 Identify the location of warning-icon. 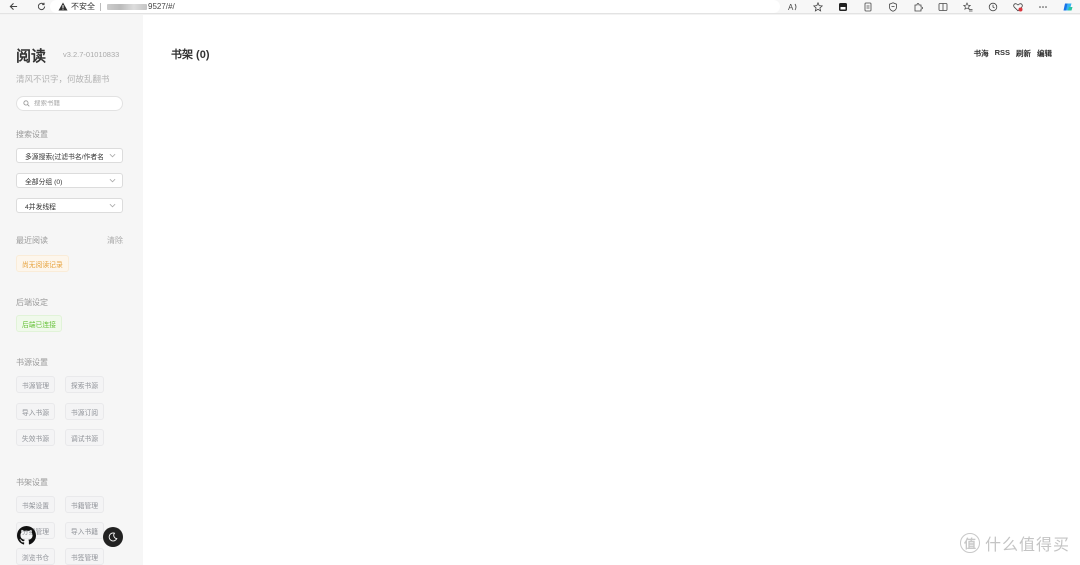
(63, 6).